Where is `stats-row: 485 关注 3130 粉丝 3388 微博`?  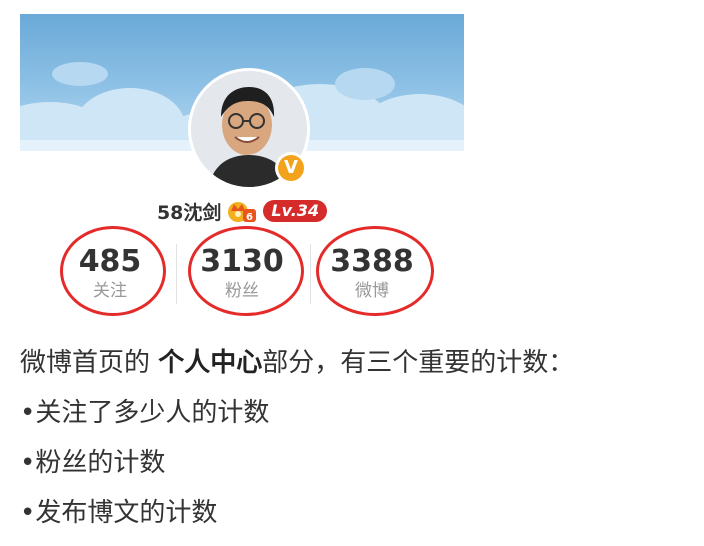 stats-row: 485 关注 3130 粉丝 3388 微博 is located at coordinates (242, 272).